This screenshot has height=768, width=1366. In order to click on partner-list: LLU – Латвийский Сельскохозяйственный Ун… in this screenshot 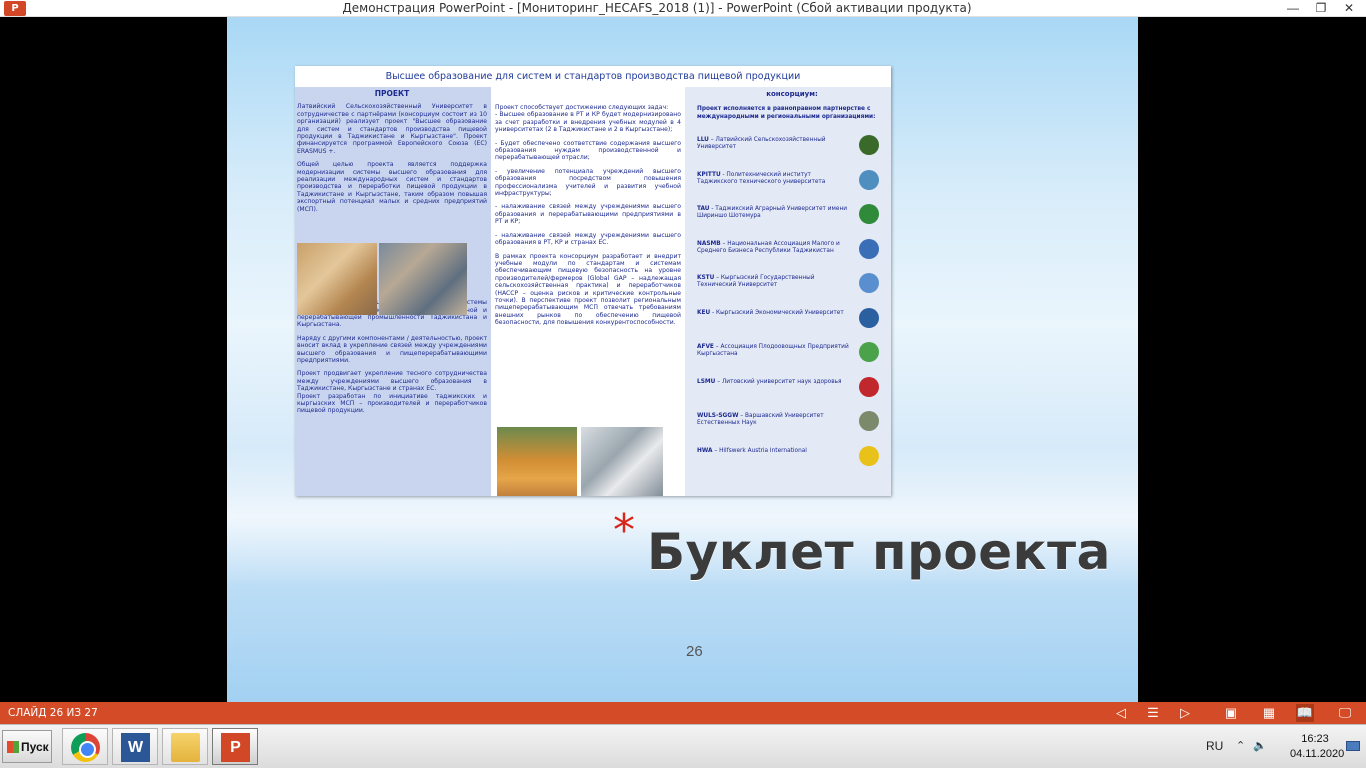, I will do `click(792, 301)`.